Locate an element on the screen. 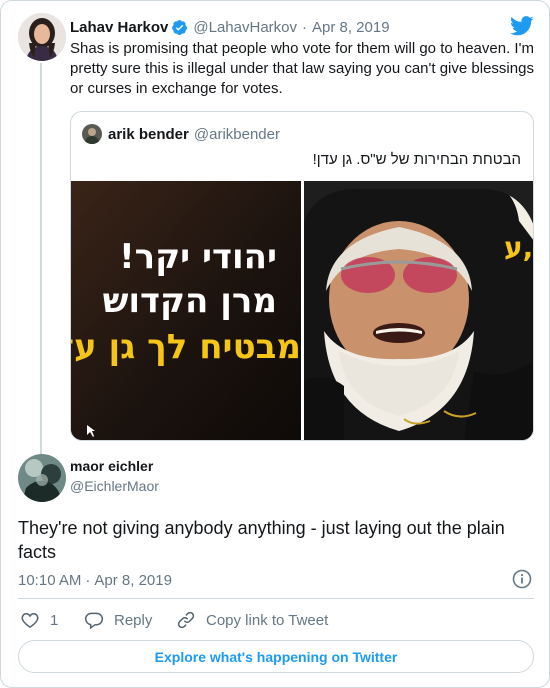  quoted-handle: @arikbender is located at coordinates (236, 134).